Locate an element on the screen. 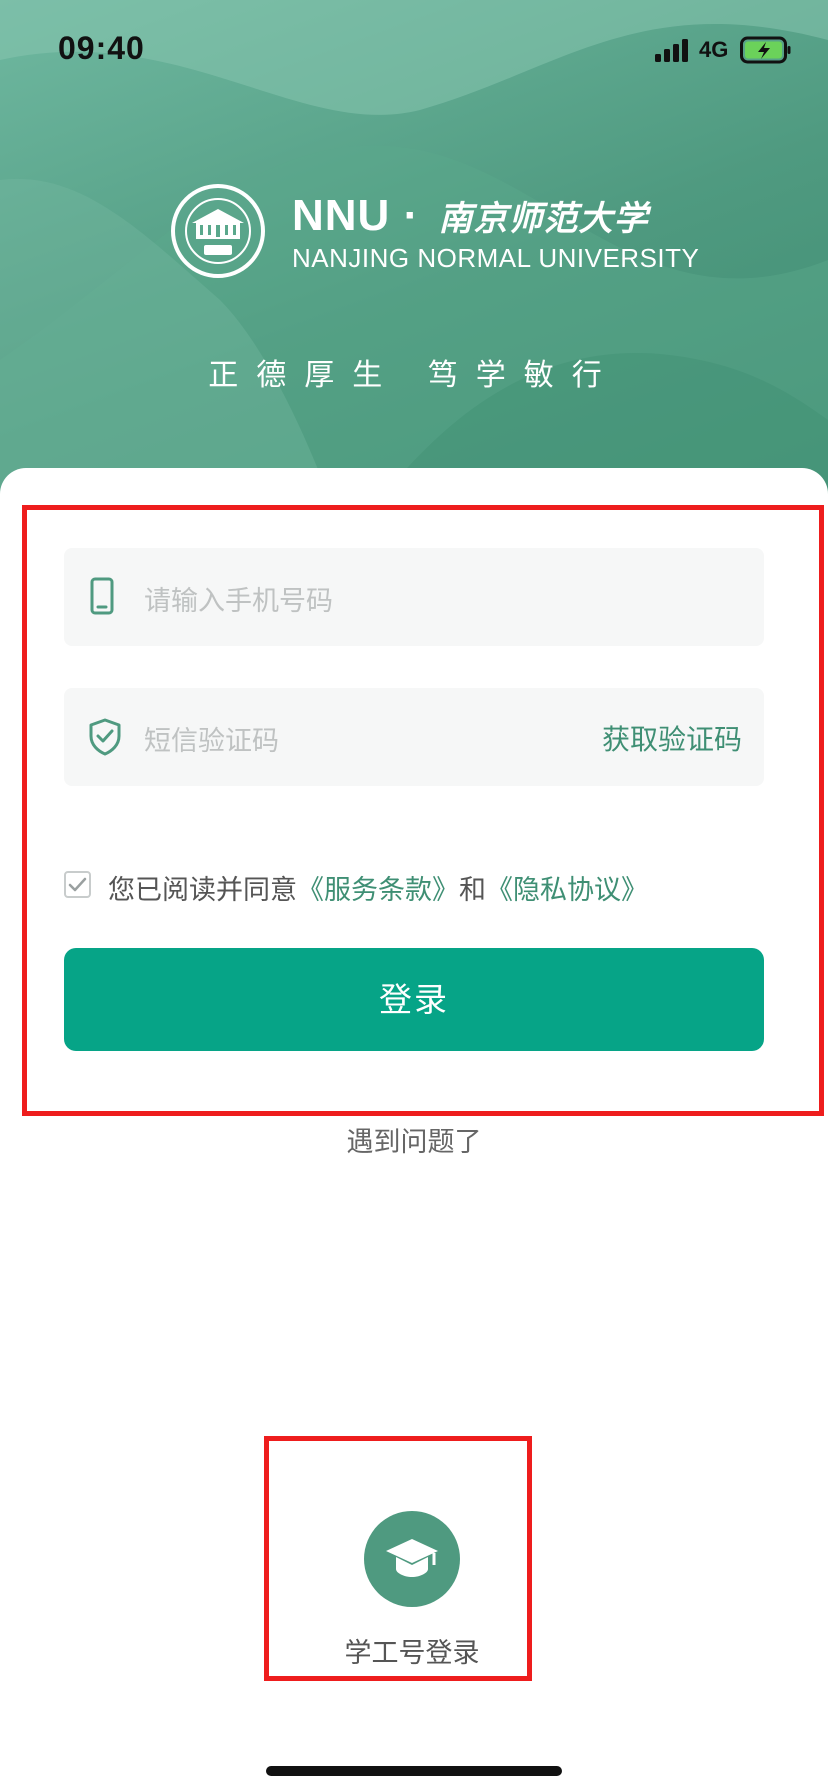 This screenshot has width=828, height=1792. brand-text: NNU · 南京师范大学 NANJING NORMAL UNIVERSITY is located at coordinates (495, 232).